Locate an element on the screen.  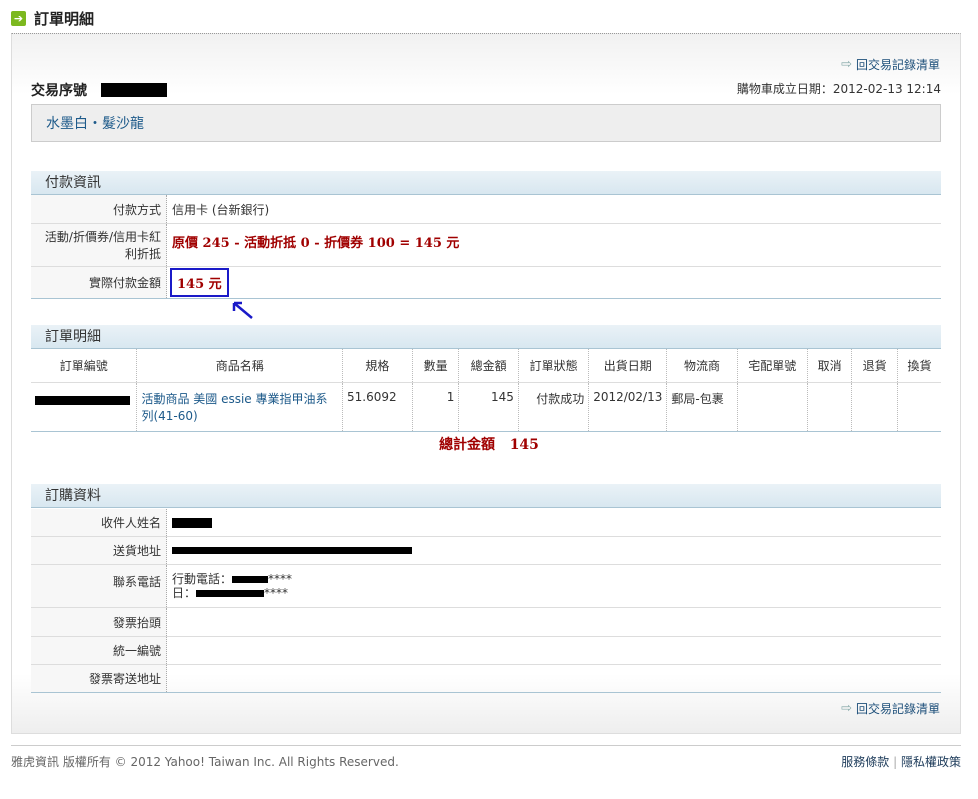
order-section-title: 訂單明細 is located at coordinates (486, 337).